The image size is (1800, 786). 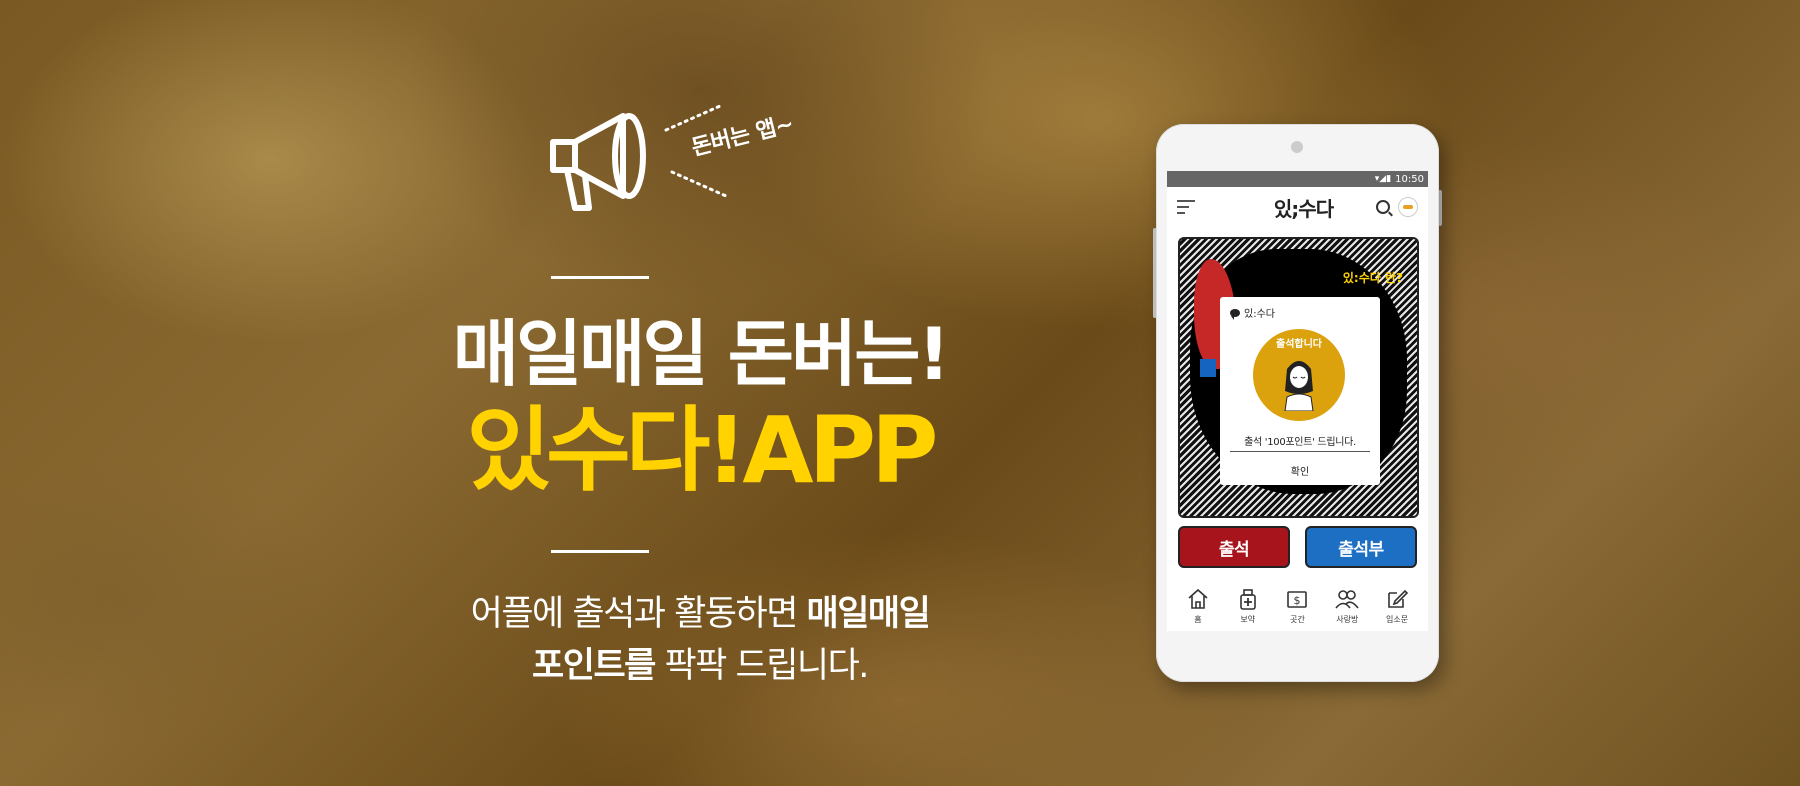 I want to click on coin-icon, so click(x=1407, y=207).